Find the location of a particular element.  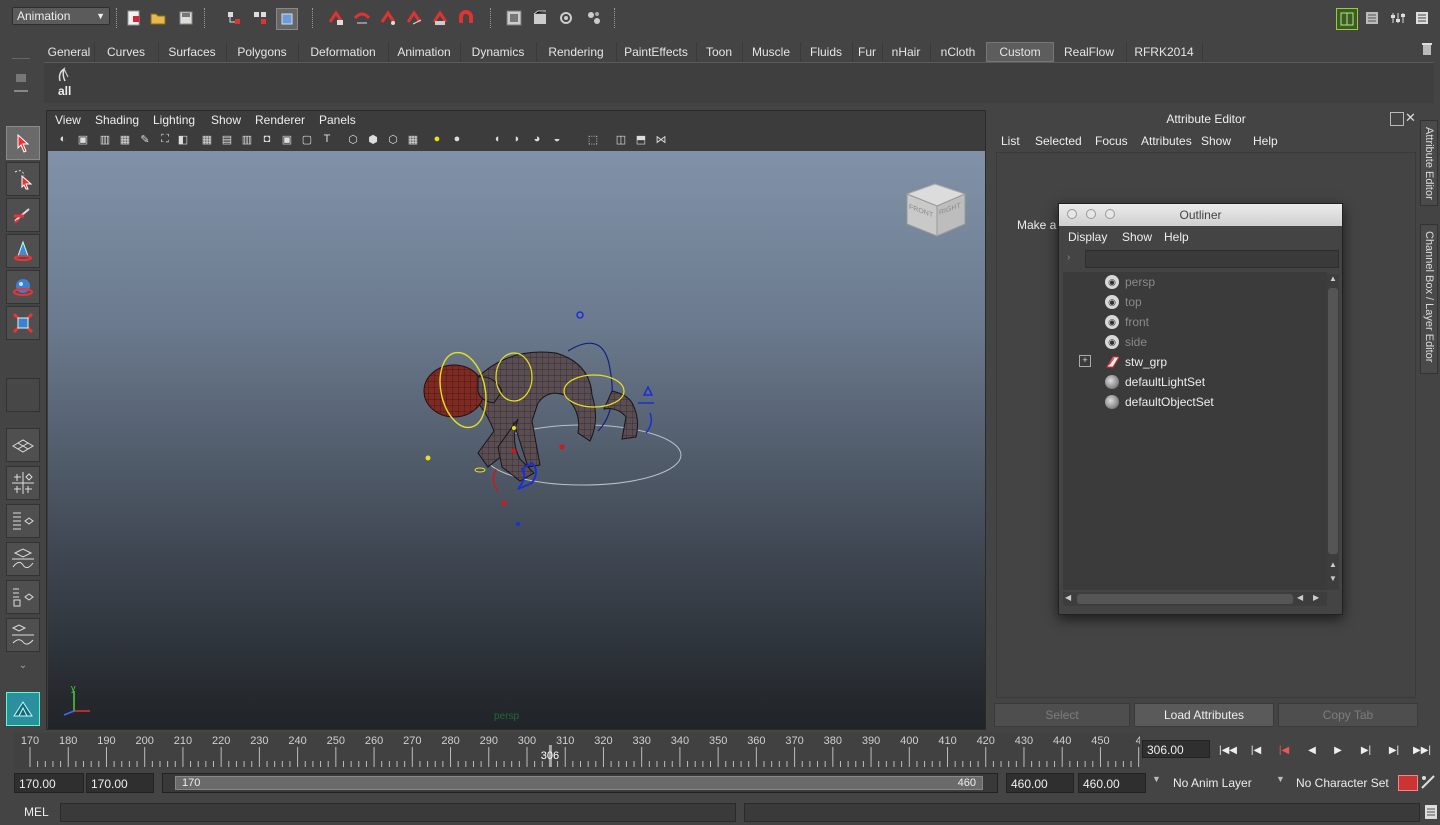

outliner-item-side: ◉ side is located at coordinates (1193, 342).